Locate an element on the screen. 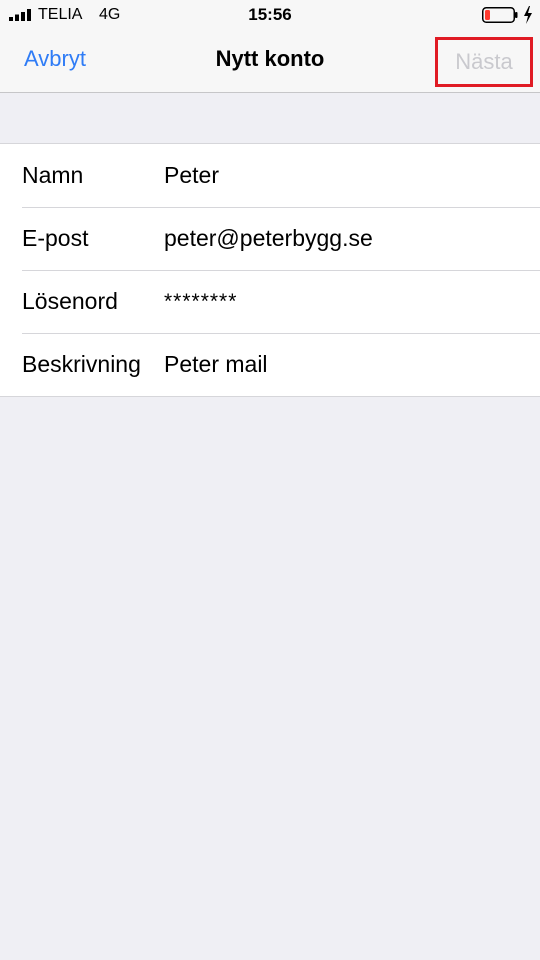  next-button: Nästa is located at coordinates (484, 62).